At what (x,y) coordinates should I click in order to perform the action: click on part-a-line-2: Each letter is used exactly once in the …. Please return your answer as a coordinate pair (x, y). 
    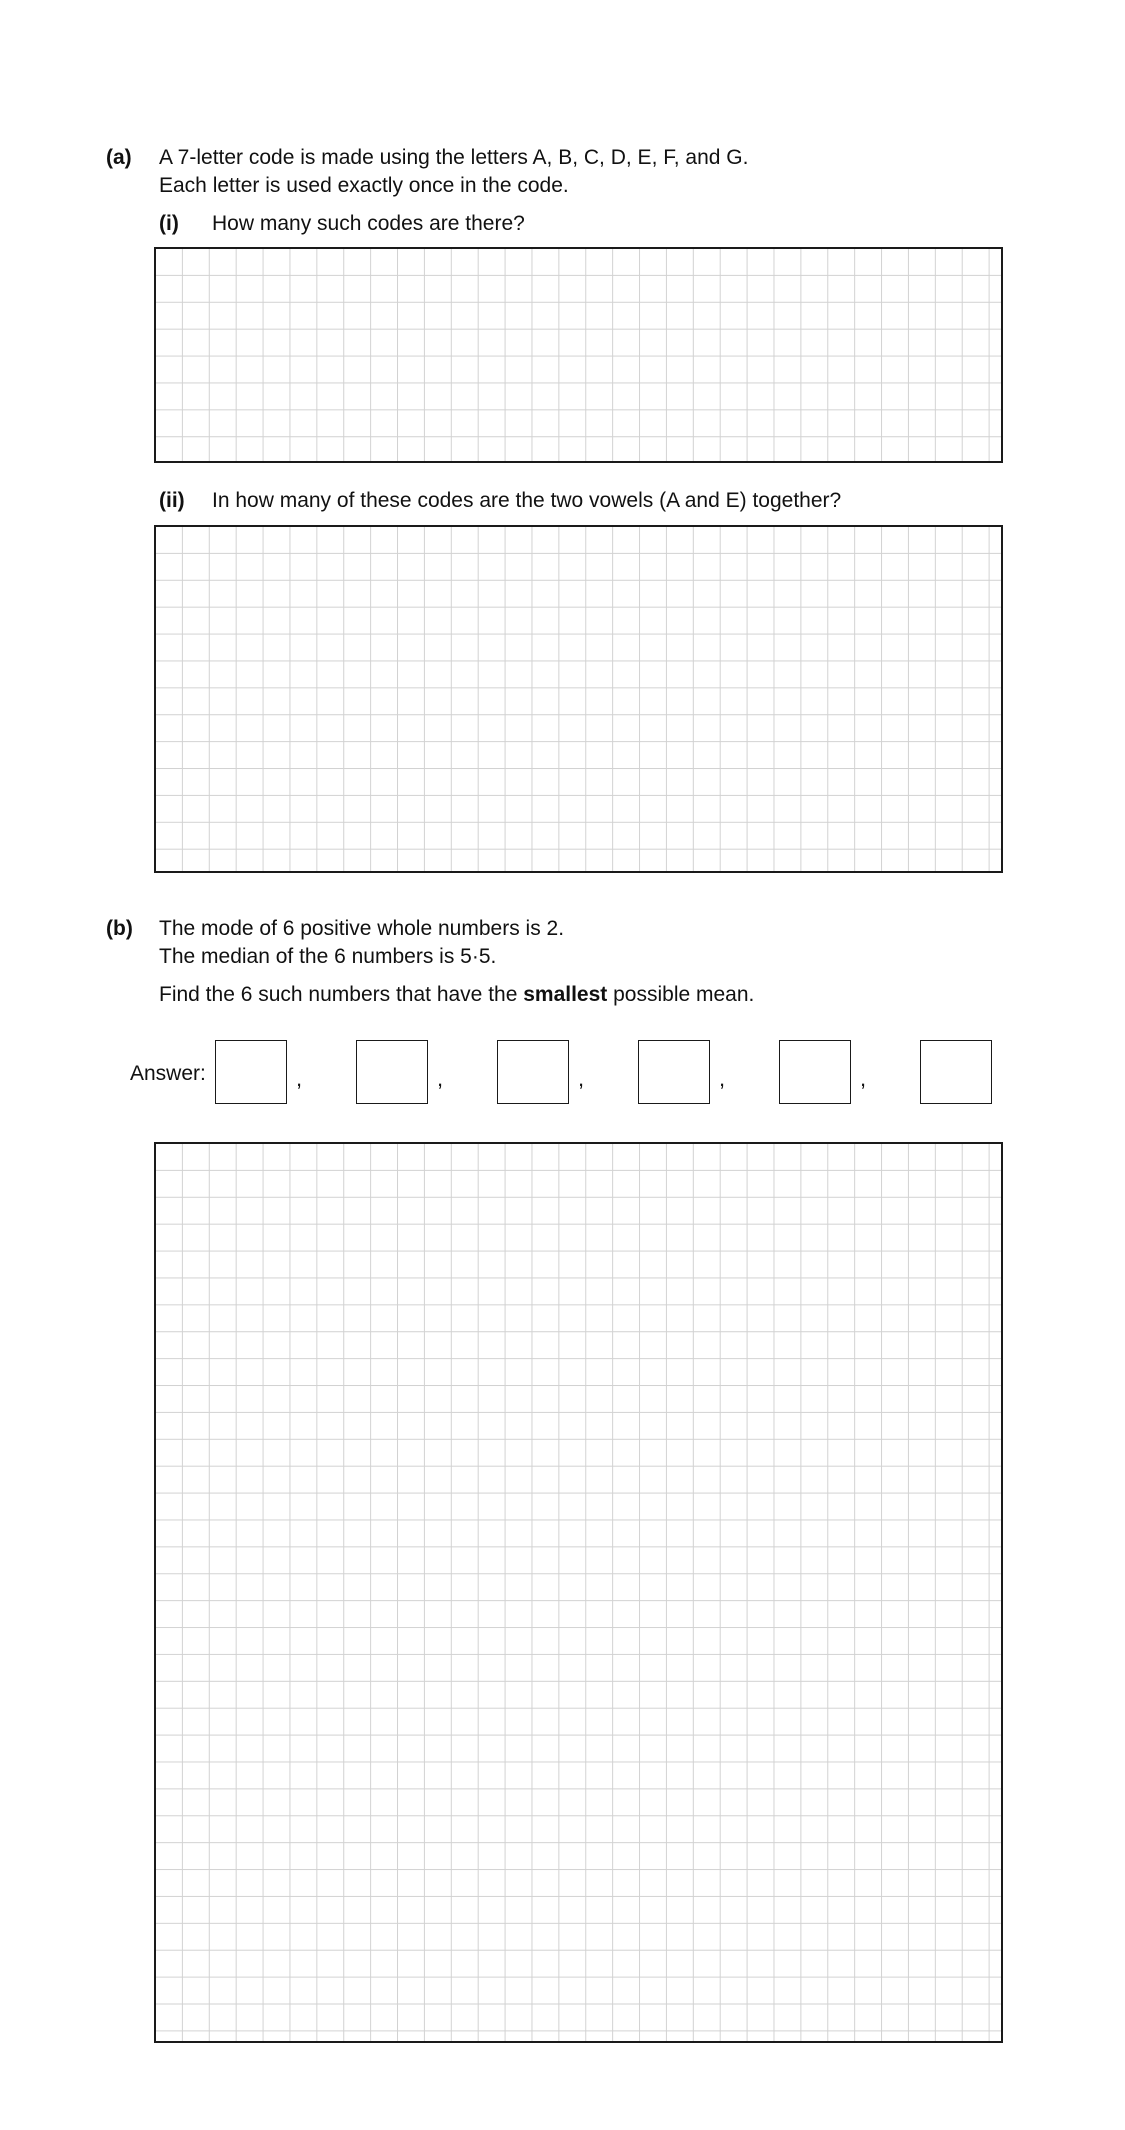
    Looking at the image, I should click on (364, 185).